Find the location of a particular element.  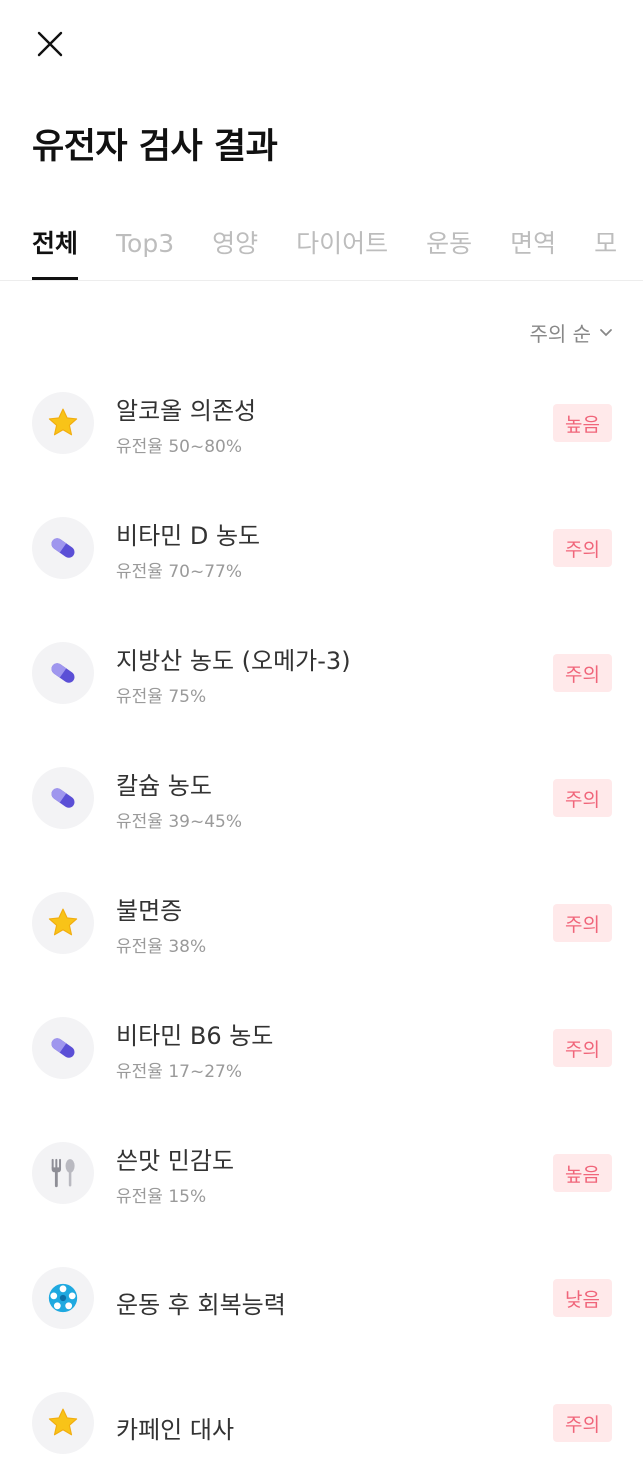

list-item: 비타민 D 농도 유전율 70~77% 주의 is located at coordinates (321, 545).